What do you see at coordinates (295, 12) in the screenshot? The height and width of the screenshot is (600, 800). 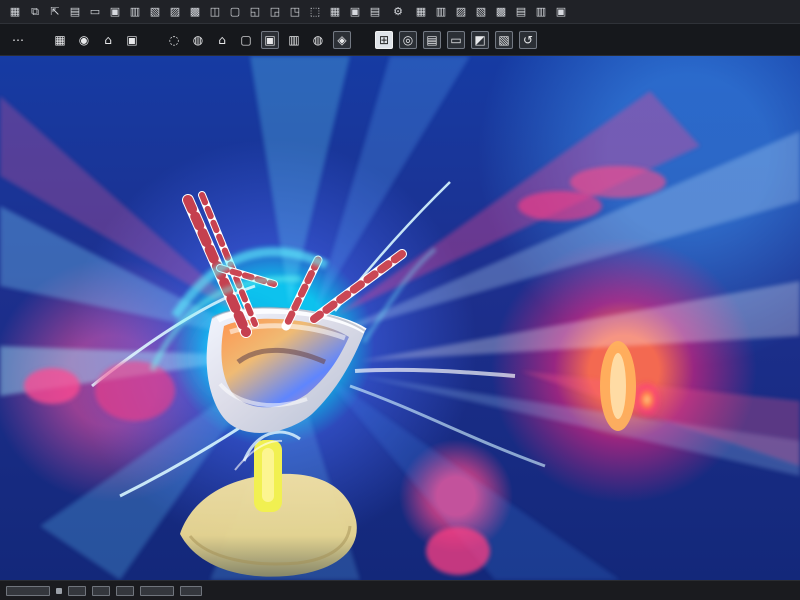 I see `crop-icon: ◳` at bounding box center [295, 12].